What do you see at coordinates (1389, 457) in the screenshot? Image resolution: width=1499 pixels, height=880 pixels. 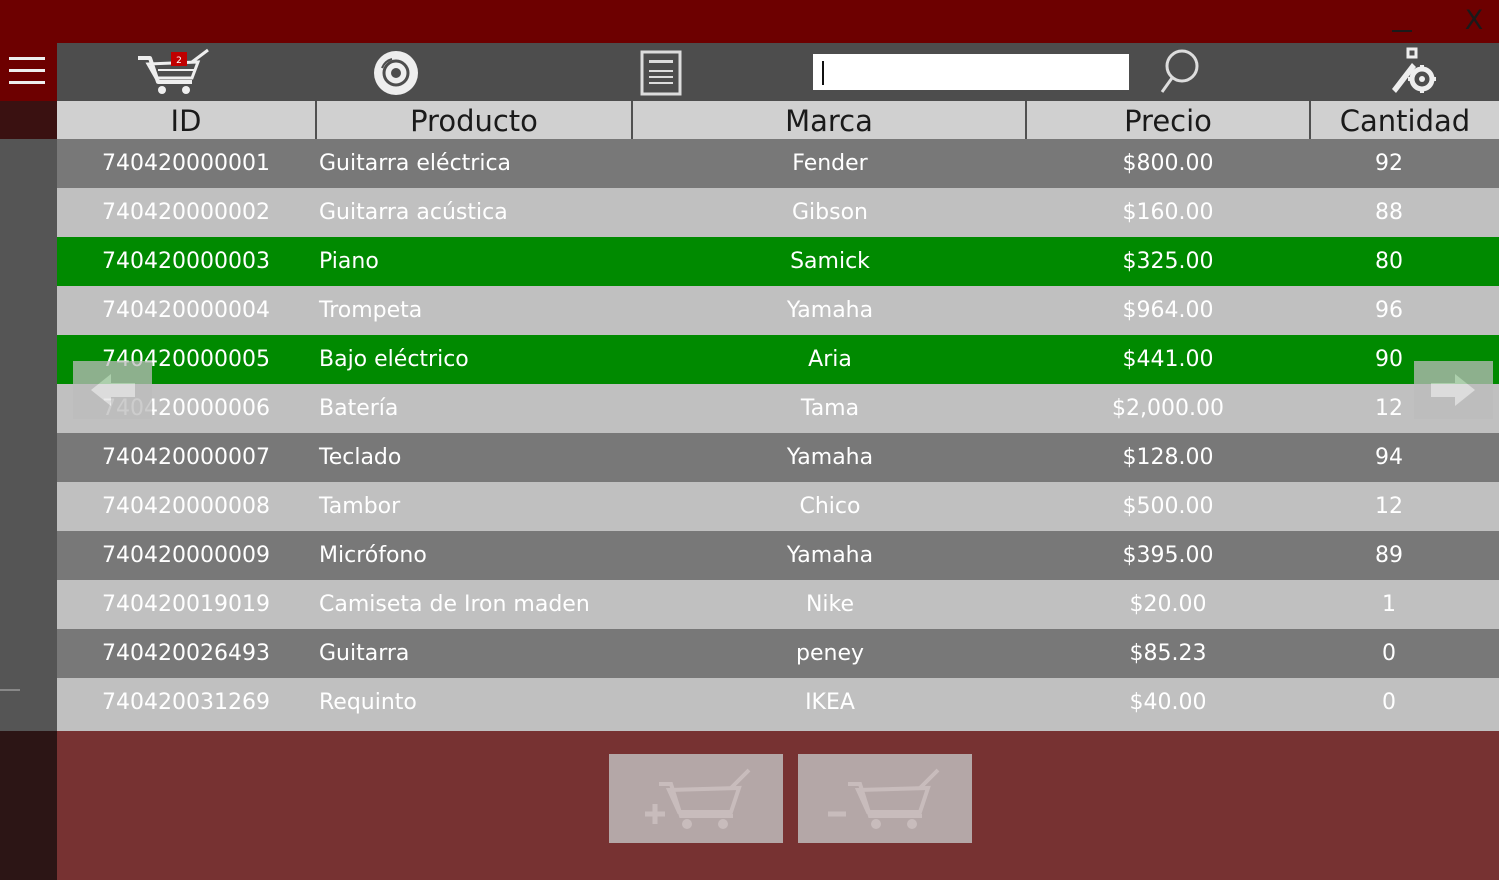 I see `cell-cantidad: 94` at bounding box center [1389, 457].